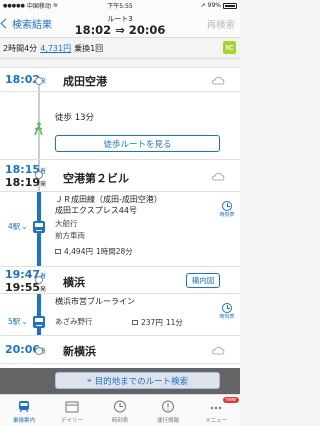 The image size is (320, 426). I want to click on tab-label: 乗換案内, so click(23, 421).